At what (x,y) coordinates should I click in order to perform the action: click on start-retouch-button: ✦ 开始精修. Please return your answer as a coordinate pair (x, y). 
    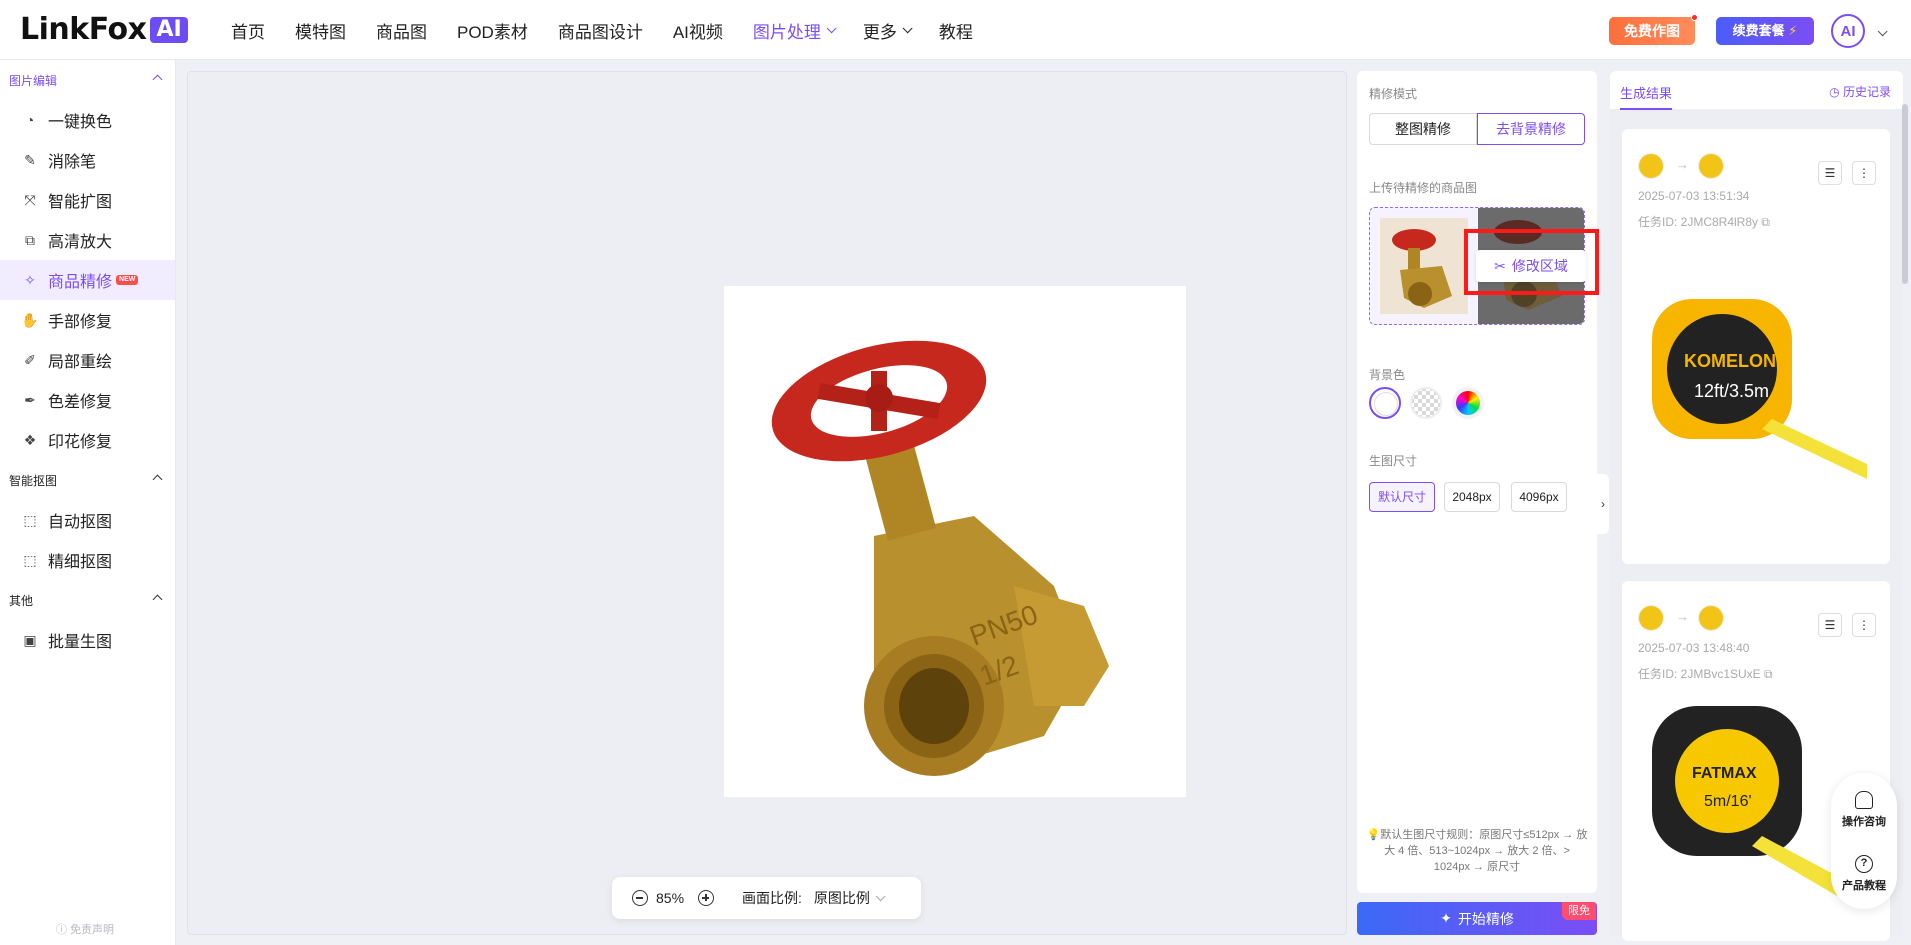
    Looking at the image, I should click on (1477, 918).